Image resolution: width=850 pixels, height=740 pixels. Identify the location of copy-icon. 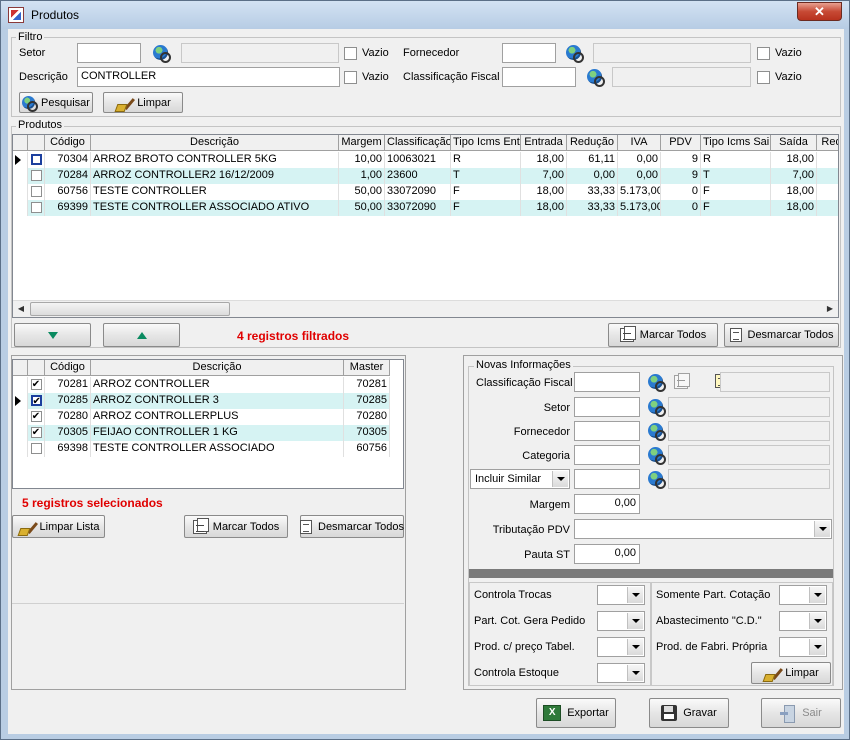
(682, 381).